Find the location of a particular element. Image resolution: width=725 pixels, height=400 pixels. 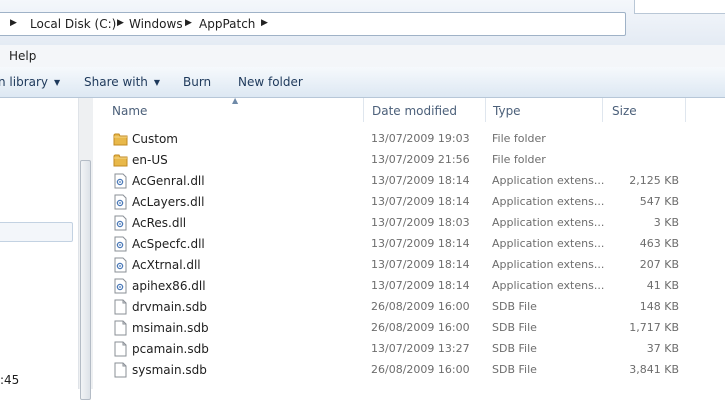

file-row: en-US 13/07/2009 21:56 File folder is located at coordinates (405, 160).